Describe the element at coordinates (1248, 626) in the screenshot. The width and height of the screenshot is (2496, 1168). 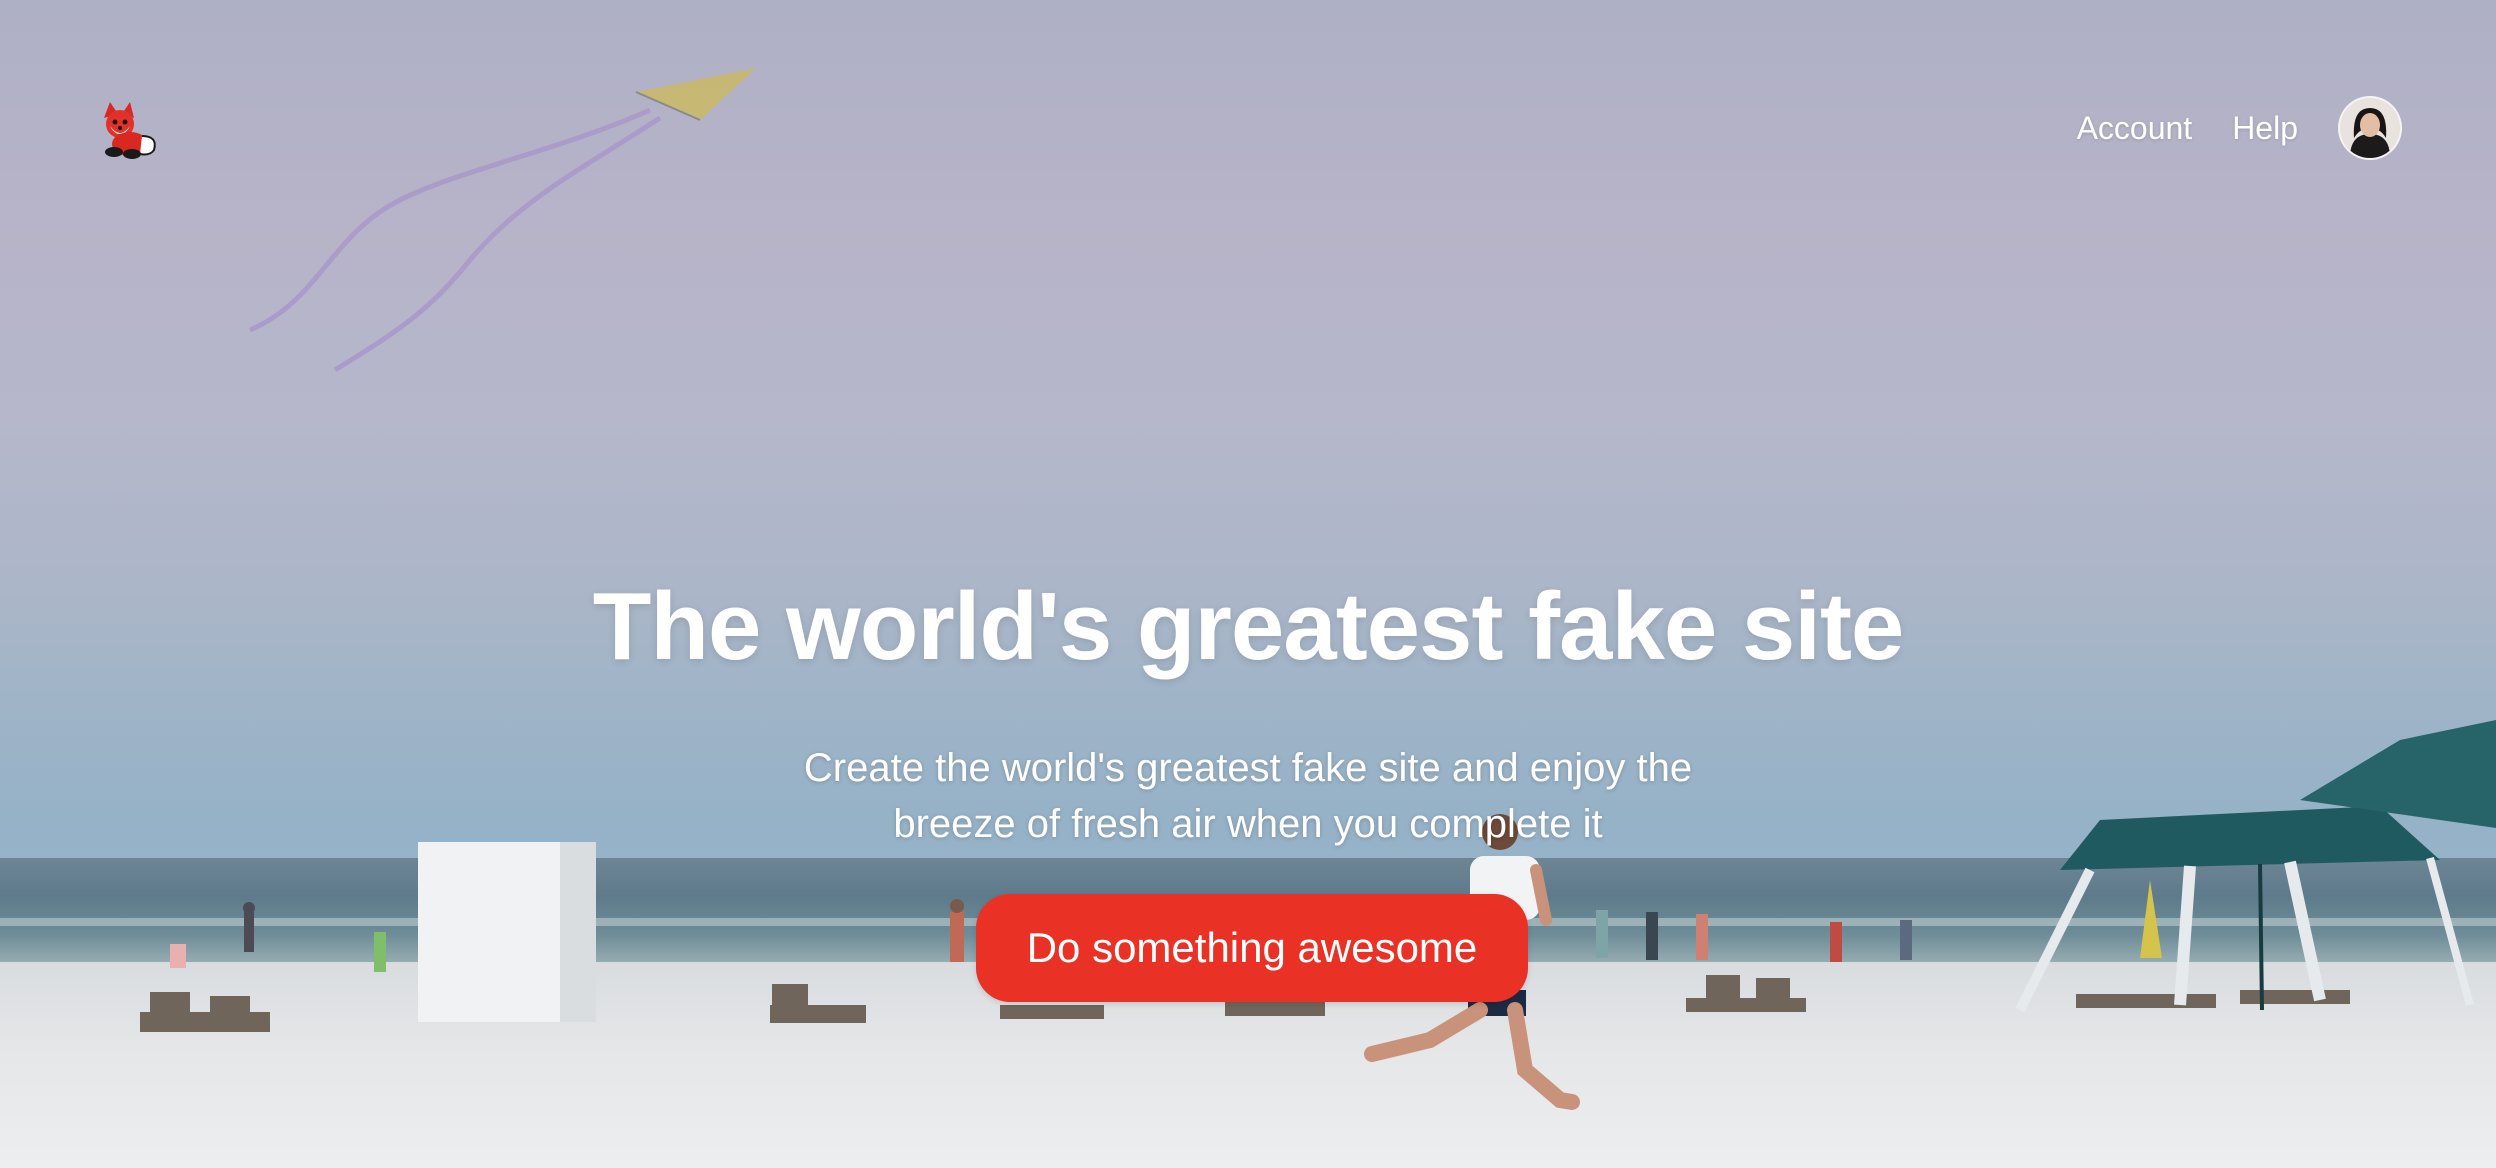
I see `hero-title: The world's greatest fake site` at that location.